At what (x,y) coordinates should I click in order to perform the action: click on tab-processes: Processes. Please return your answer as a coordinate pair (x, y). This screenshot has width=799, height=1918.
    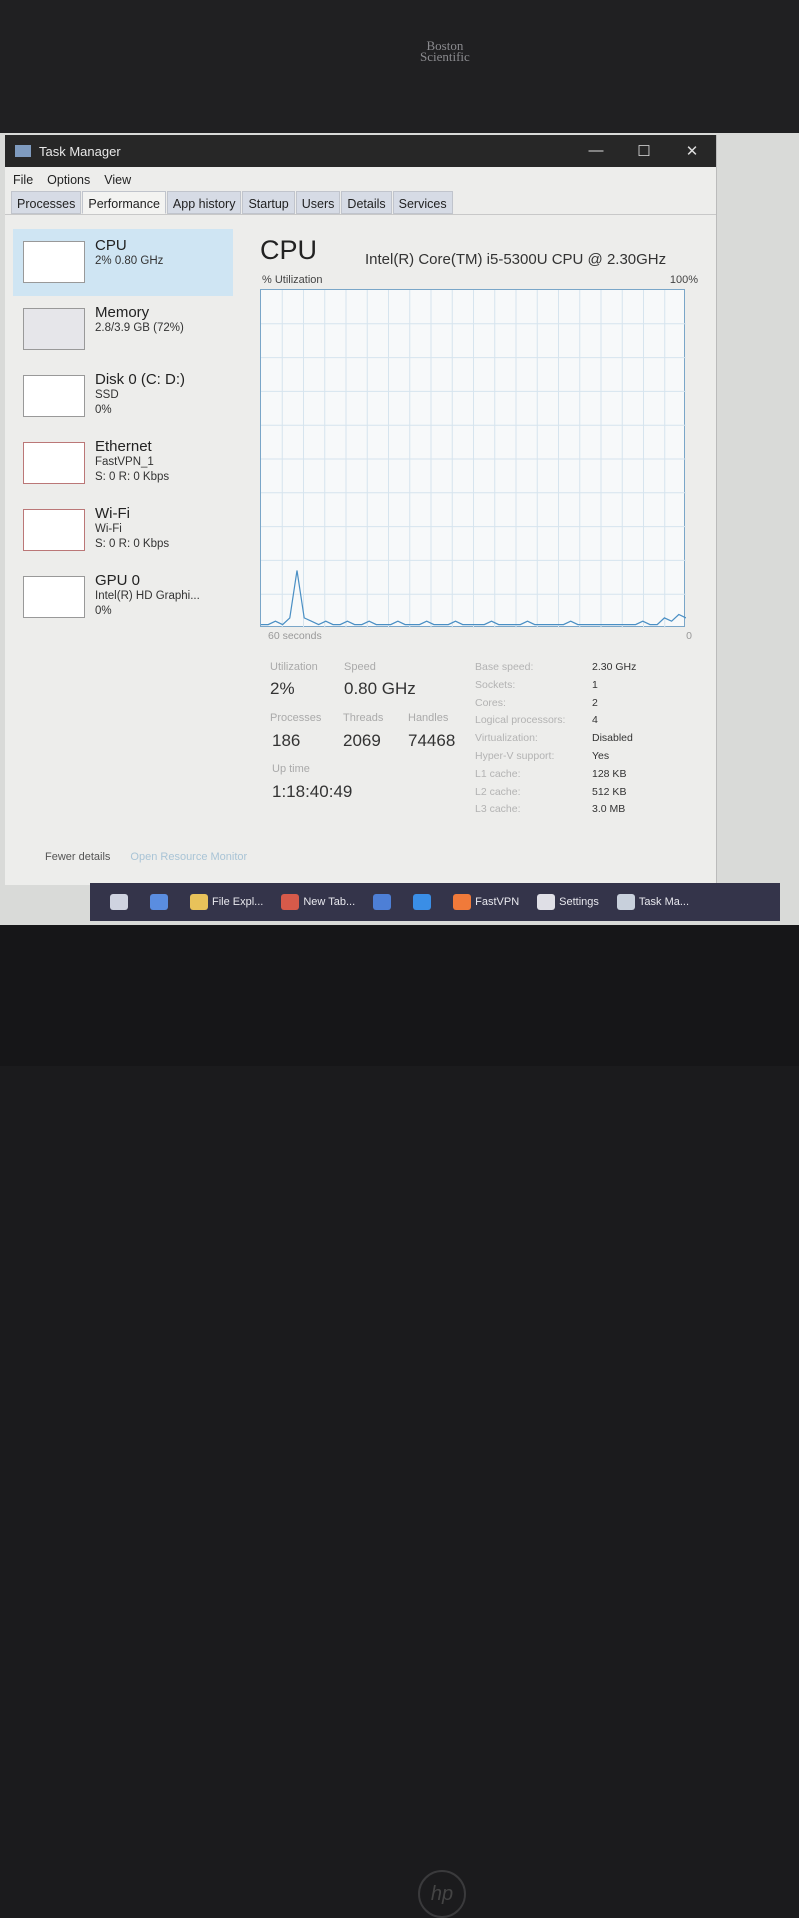
    Looking at the image, I should click on (46, 202).